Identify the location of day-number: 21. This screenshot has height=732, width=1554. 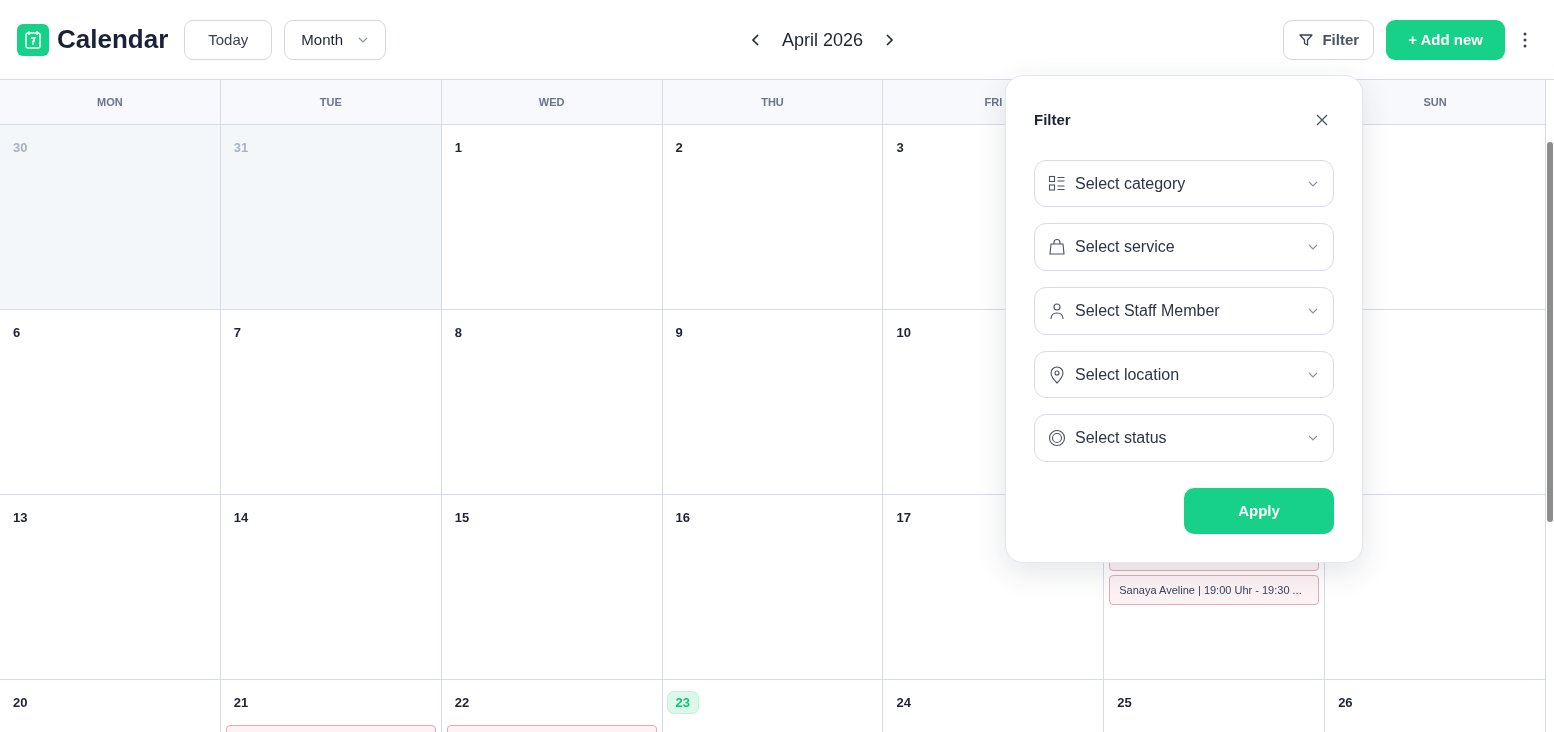
(241, 703).